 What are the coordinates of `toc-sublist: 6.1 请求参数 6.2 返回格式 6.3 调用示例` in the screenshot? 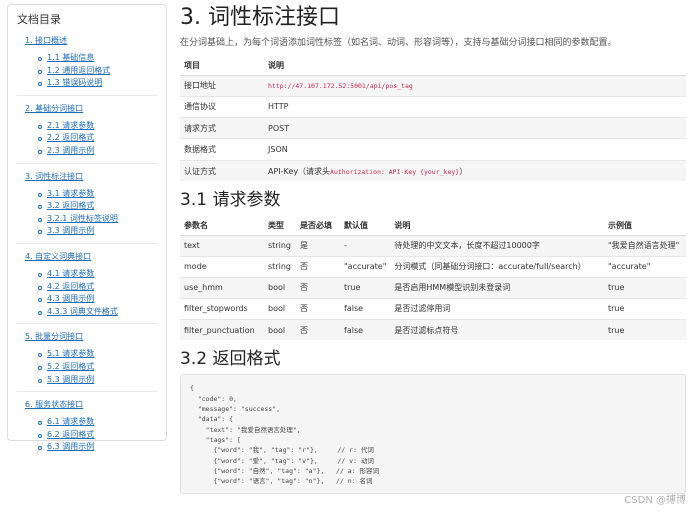 It's located at (87, 435).